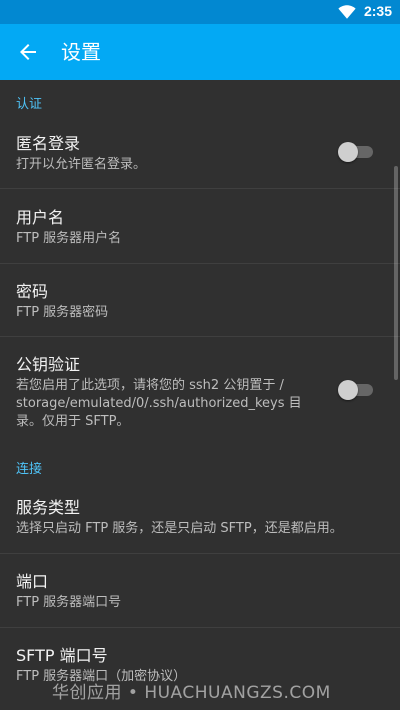 This screenshot has height=710, width=400. I want to click on pref-title: 公钥验证, so click(48, 364).